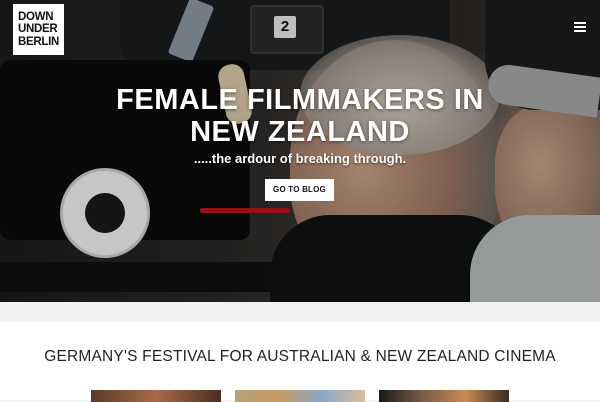 This screenshot has height=402, width=600. Describe the element at coordinates (36, 16) in the screenshot. I see `logo-line-1: DOWN` at that location.